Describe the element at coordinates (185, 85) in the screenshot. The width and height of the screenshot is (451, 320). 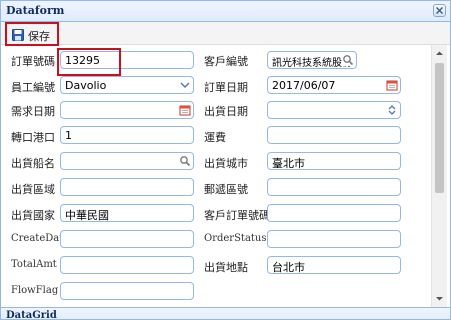
I see `chevron-down-icon` at that location.